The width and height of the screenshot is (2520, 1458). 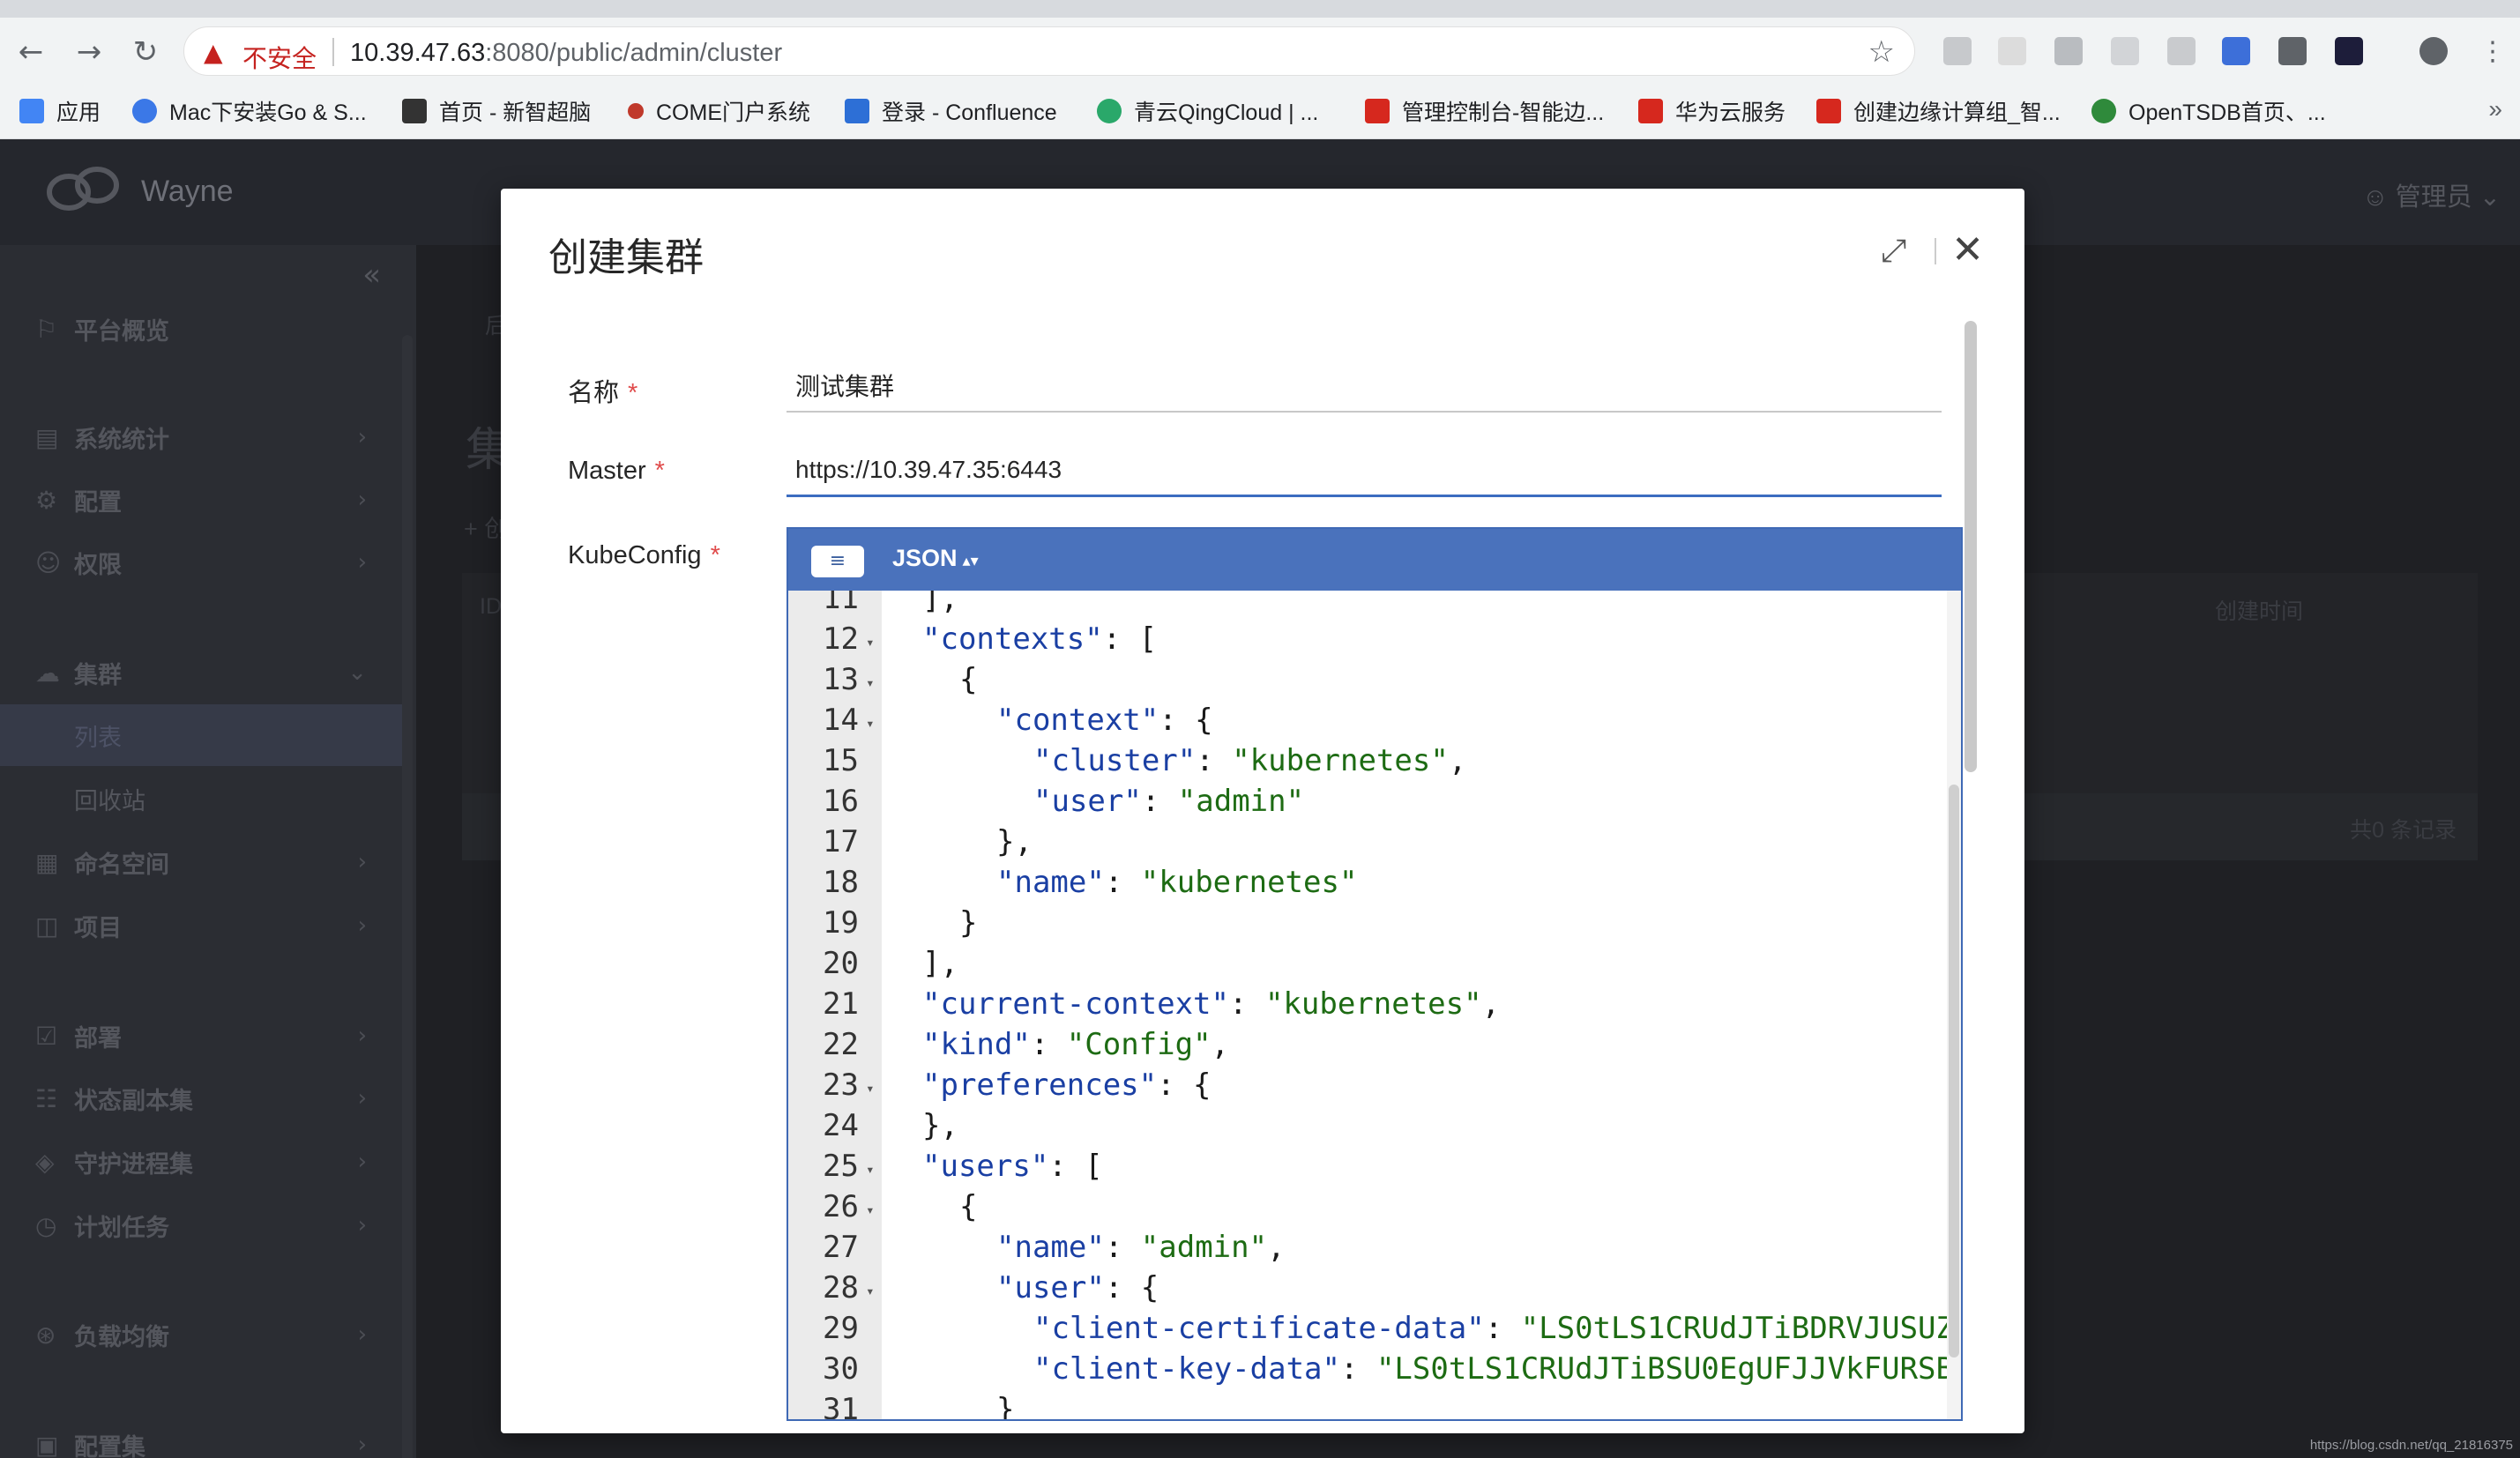 What do you see at coordinates (2259, 610) in the screenshot?
I see `column-header-created: 创建时间` at bounding box center [2259, 610].